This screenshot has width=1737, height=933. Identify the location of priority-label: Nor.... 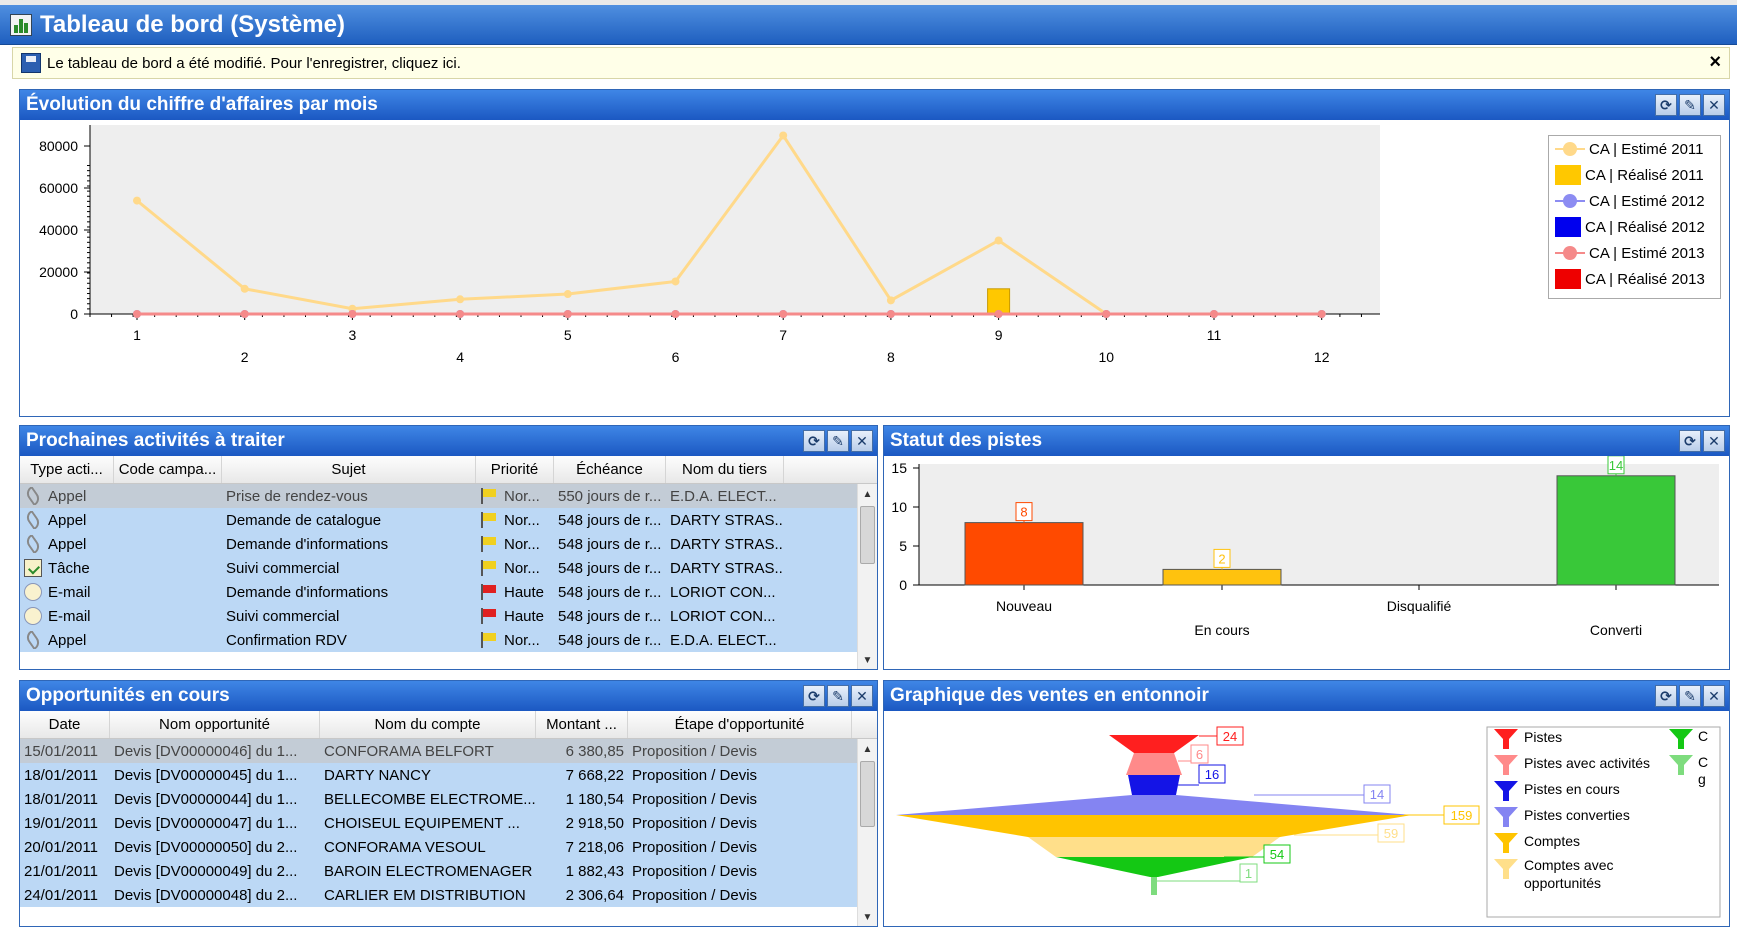
(522, 520).